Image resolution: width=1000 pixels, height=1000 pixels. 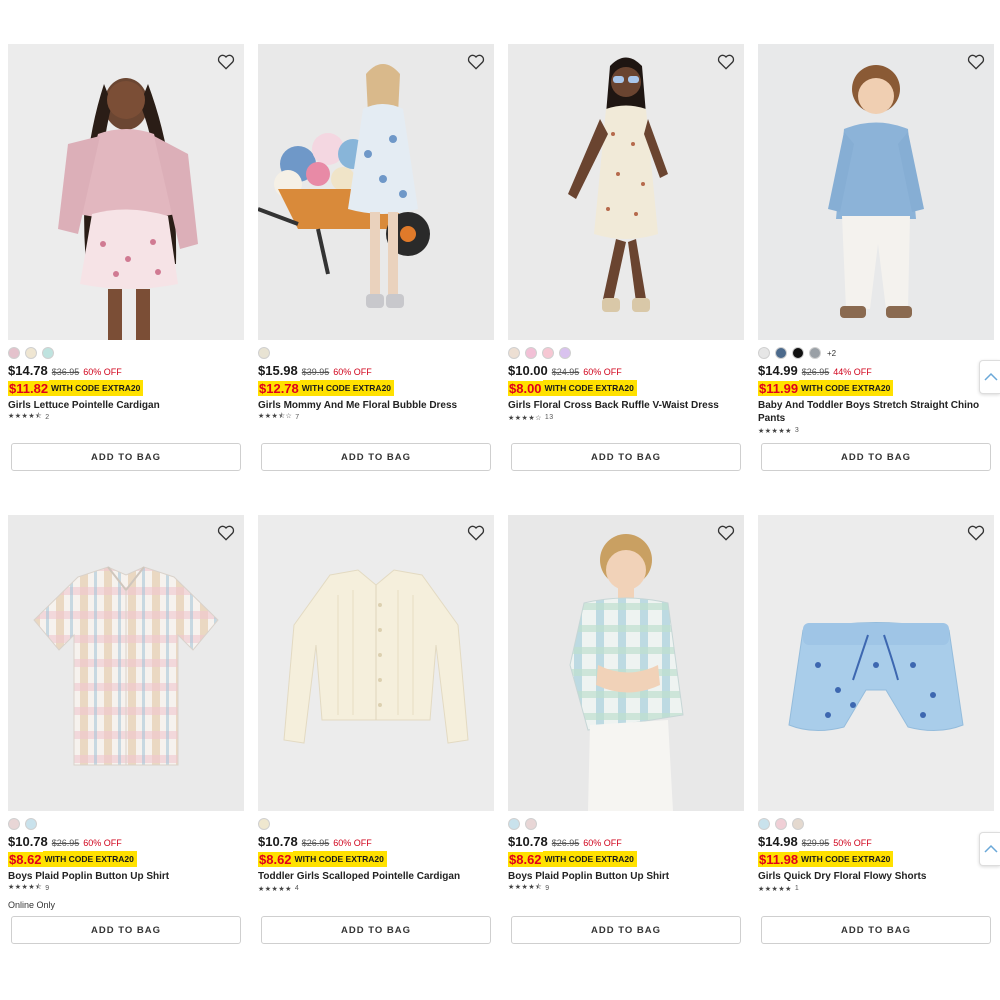 I want to click on price-line: $14.99 $26.95 44% OFF, so click(x=876, y=371).